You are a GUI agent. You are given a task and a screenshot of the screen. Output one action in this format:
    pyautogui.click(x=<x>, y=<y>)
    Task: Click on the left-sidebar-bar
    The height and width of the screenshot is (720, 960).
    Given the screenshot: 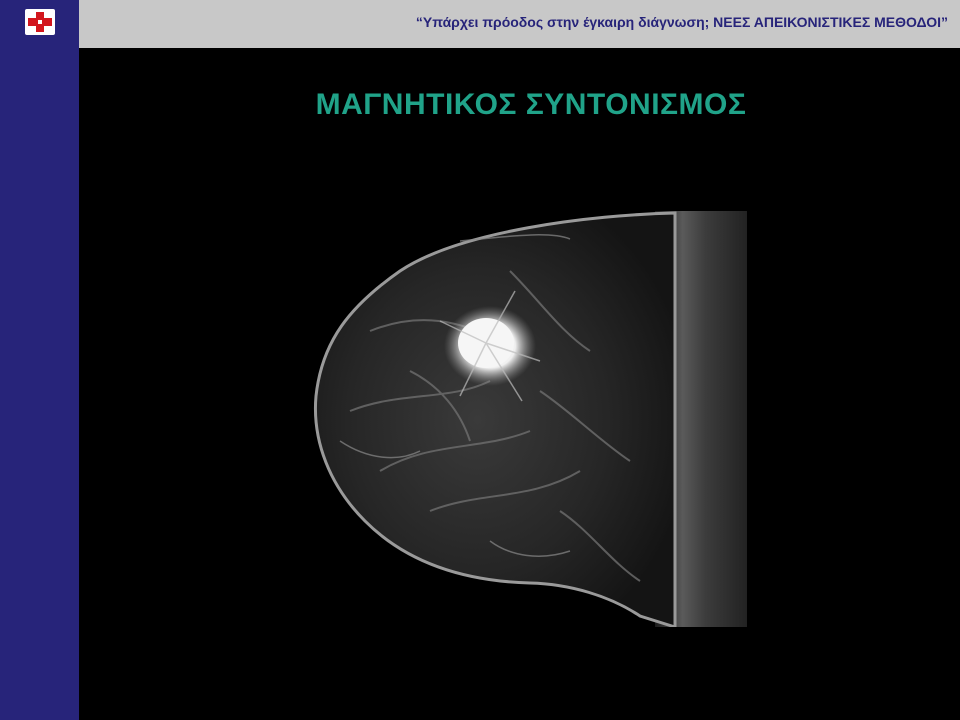 What is the action you would take?
    pyautogui.click(x=39, y=384)
    